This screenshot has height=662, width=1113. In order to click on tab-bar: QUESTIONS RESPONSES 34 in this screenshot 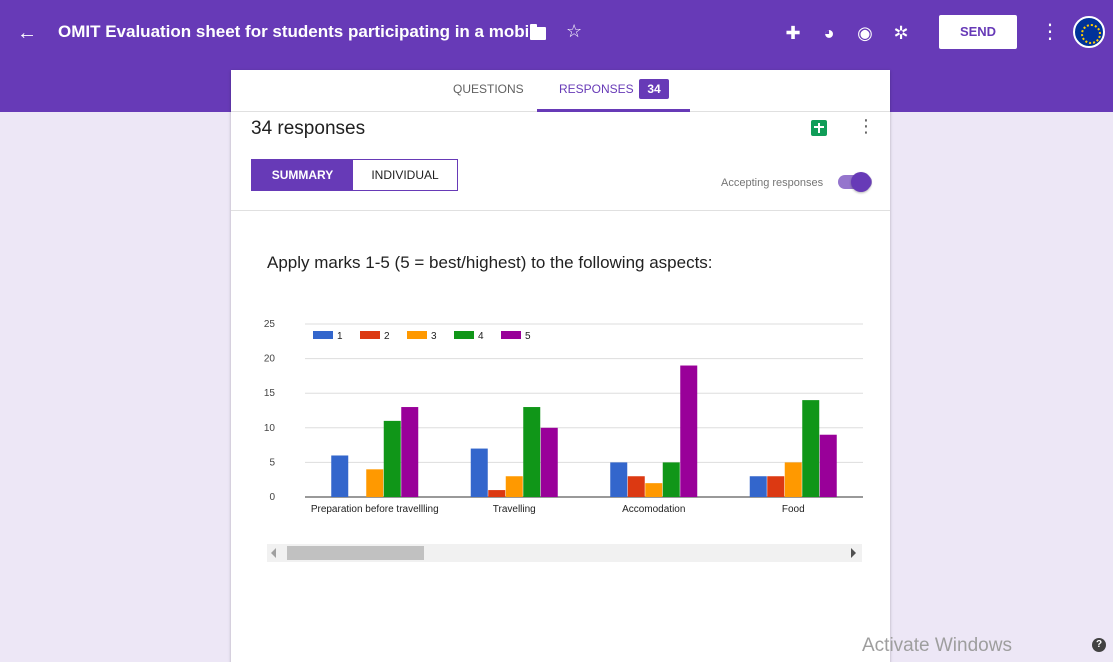, I will do `click(560, 91)`.